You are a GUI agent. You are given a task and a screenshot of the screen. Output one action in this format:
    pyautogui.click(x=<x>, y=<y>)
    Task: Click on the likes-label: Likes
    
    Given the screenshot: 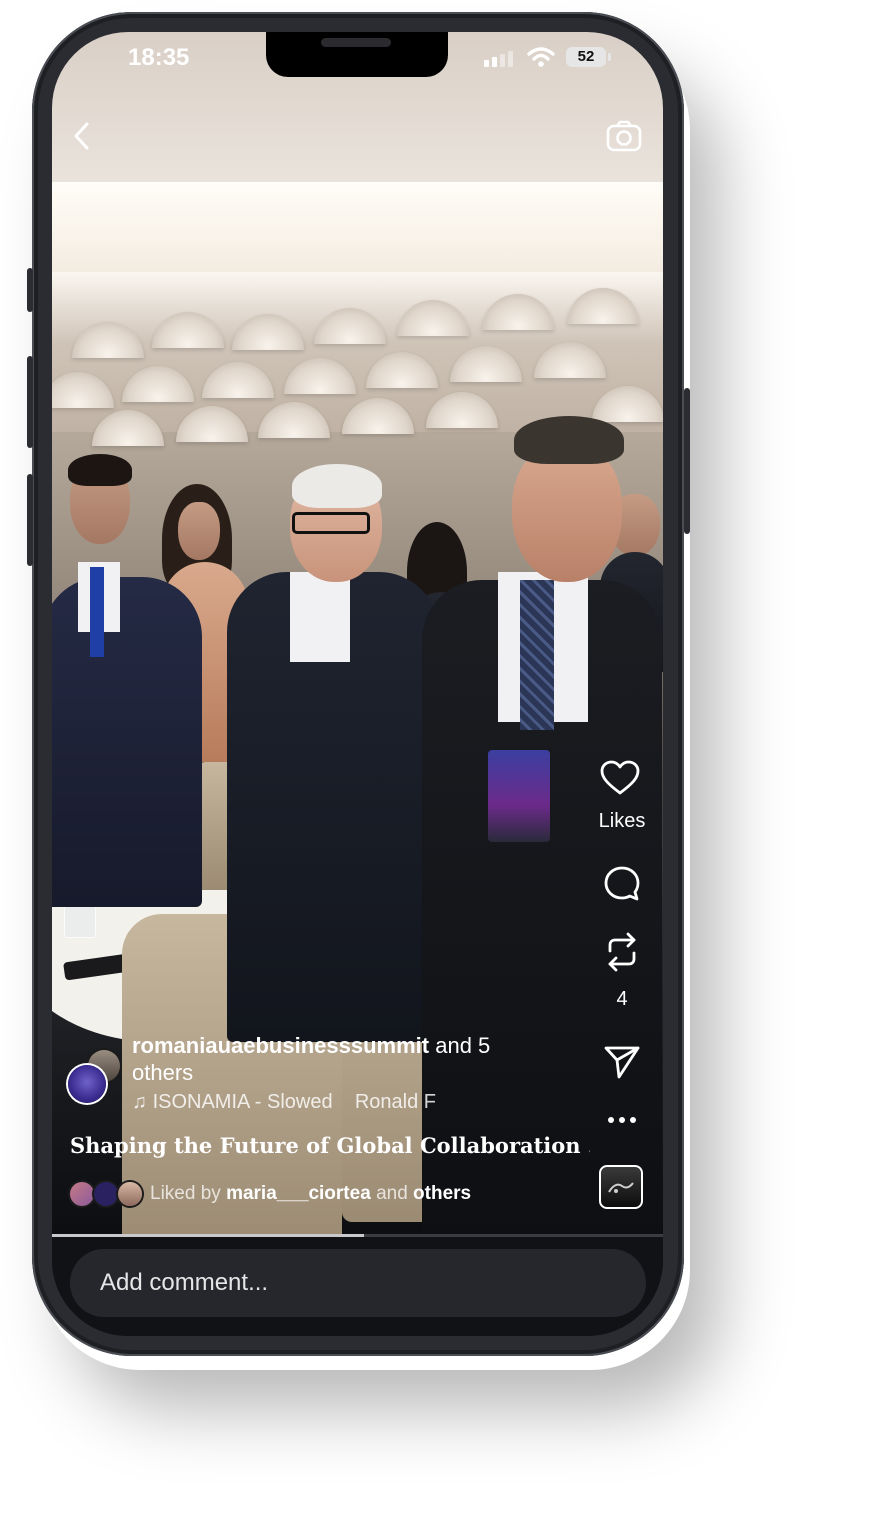 What is the action you would take?
    pyautogui.click(x=622, y=821)
    